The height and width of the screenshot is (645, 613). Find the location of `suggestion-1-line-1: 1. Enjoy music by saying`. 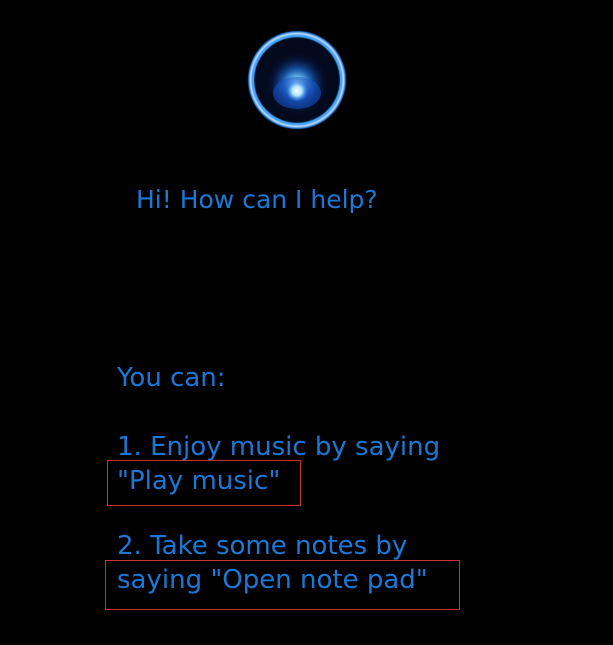

suggestion-1-line-1: 1. Enjoy music by saying is located at coordinates (279, 447).